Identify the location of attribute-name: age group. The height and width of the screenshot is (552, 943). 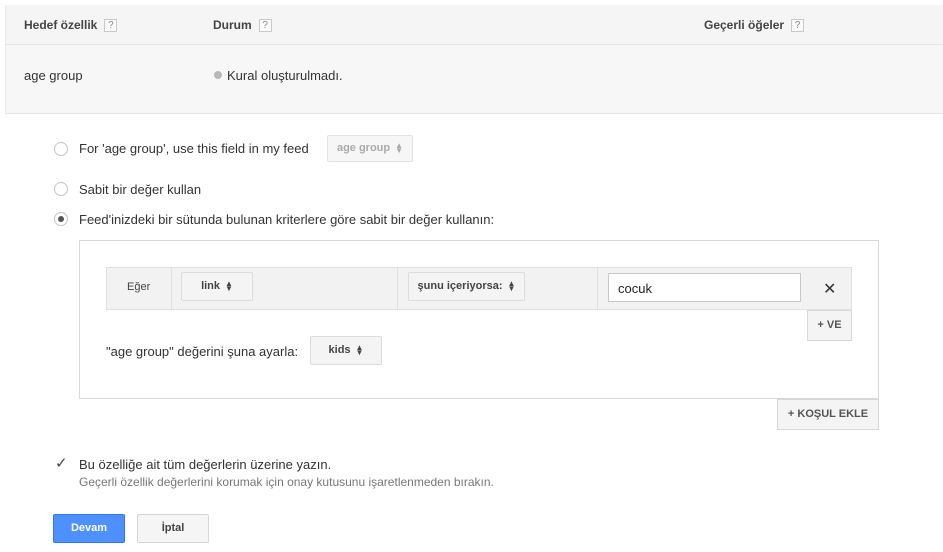
(53, 75).